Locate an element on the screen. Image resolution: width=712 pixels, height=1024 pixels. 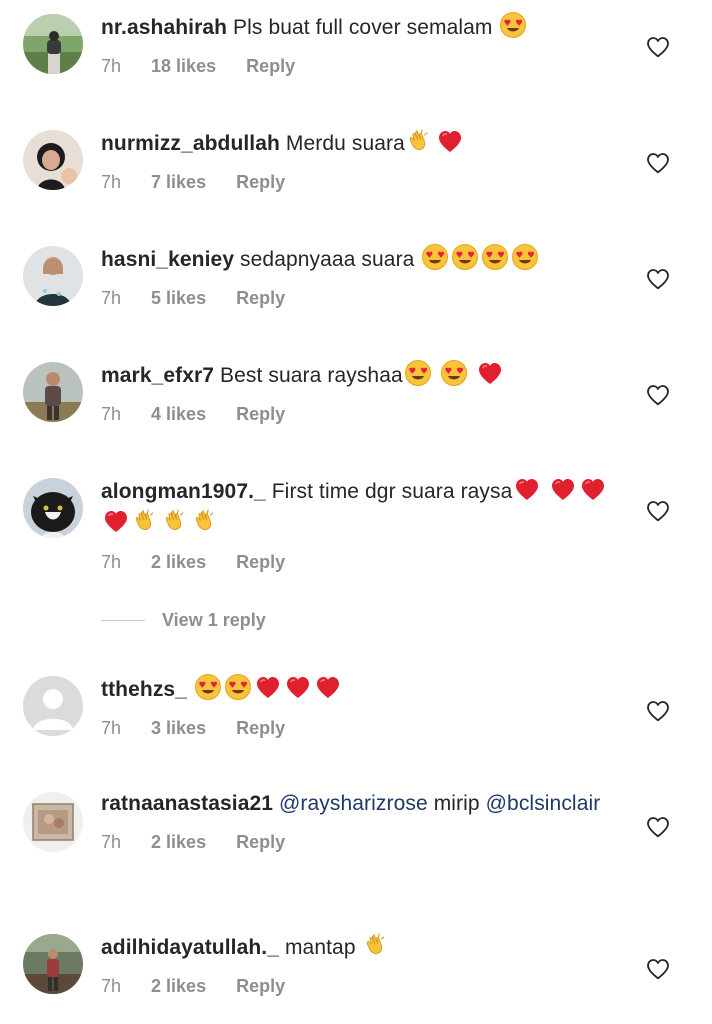
comment-username: adilhidayatullah._ is located at coordinates (190, 947).